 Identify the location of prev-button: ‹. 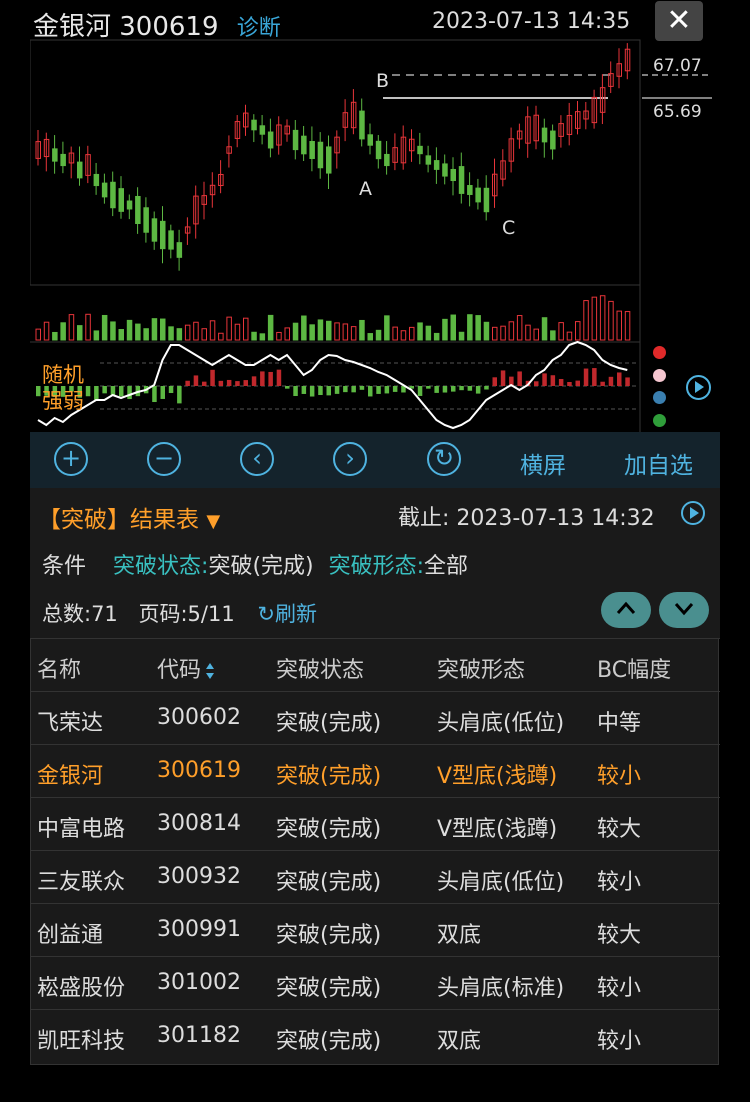
(257, 459).